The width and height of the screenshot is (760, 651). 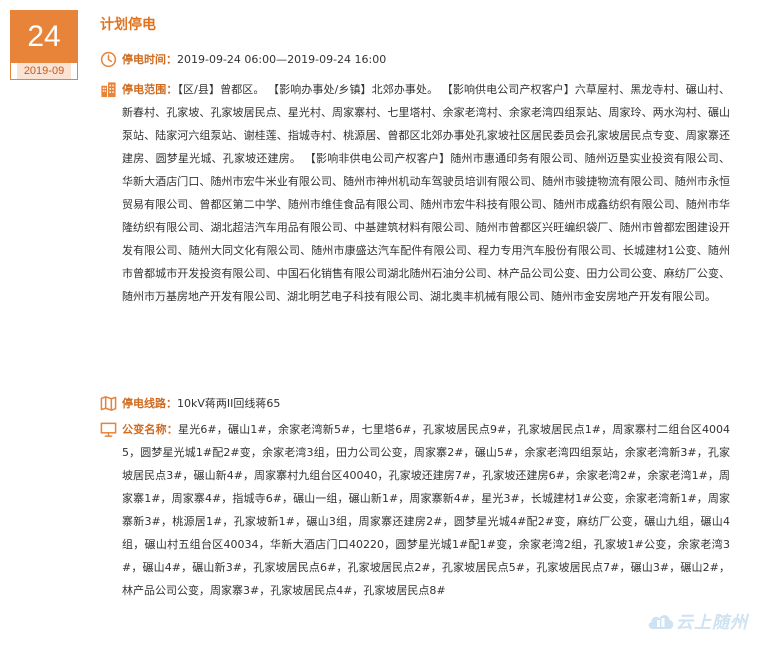 What do you see at coordinates (149, 59) in the screenshot?
I see `outage-time-label: 停电时间：` at bounding box center [149, 59].